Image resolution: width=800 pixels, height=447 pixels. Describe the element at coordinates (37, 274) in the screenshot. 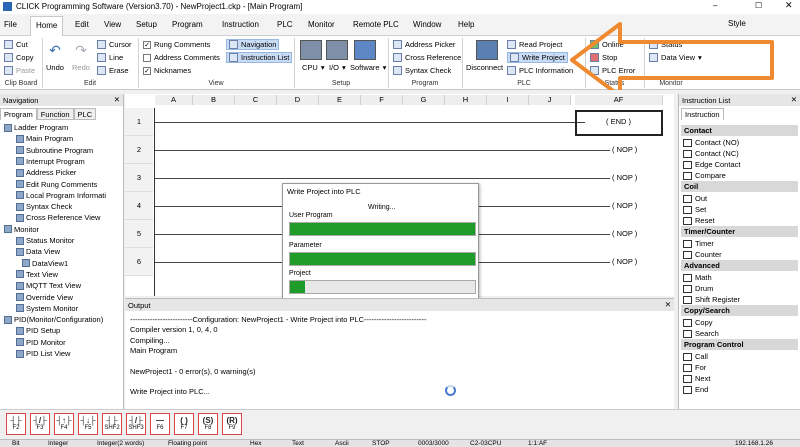

I see `tree-item: Text View` at that location.